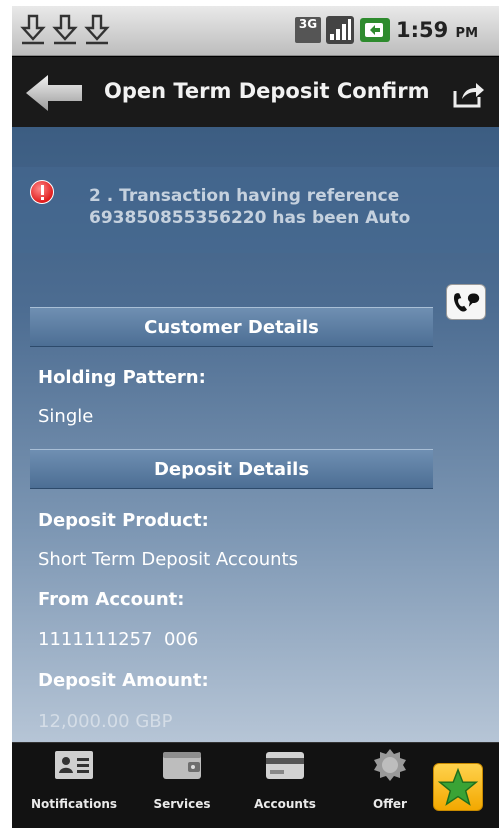  Describe the element at coordinates (118, 639) in the screenshot. I see `from-account-value: 1111111257 006` at that location.